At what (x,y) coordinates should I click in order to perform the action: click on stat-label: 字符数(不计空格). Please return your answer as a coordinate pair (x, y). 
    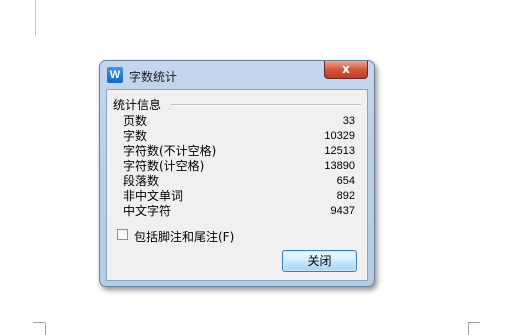
    Looking at the image, I should click on (170, 151).